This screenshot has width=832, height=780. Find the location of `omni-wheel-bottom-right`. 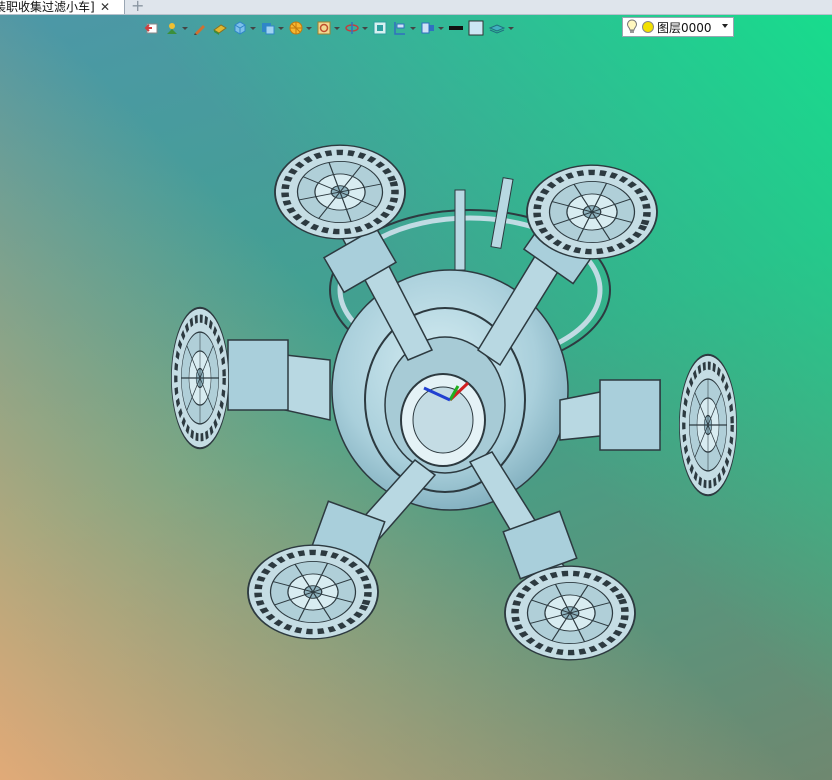

omni-wheel-bottom-right is located at coordinates (570, 613).